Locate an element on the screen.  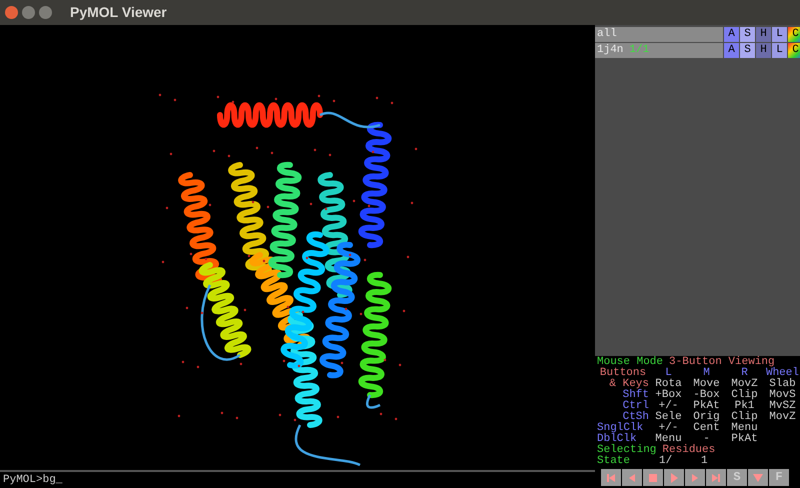
minimize-button is located at coordinates (28, 12).